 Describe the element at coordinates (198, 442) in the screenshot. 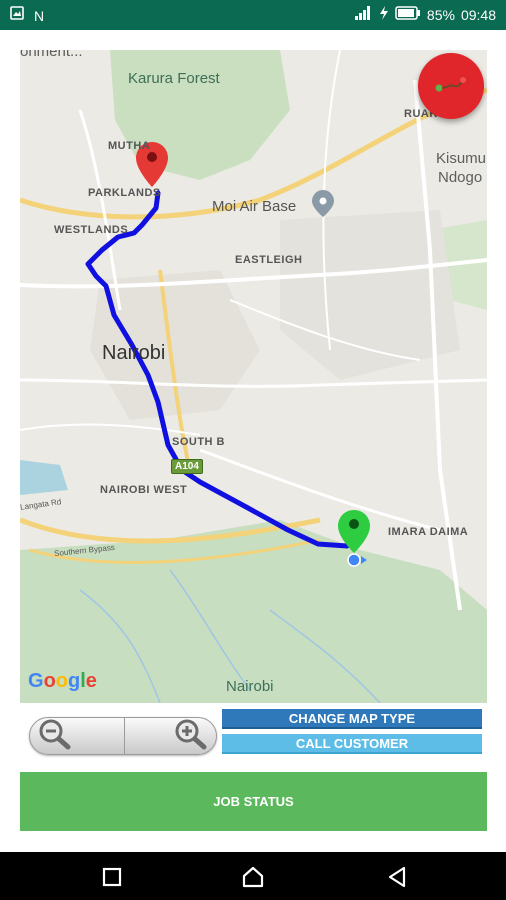

I see `map-label-south-b: SOUTH B` at that location.